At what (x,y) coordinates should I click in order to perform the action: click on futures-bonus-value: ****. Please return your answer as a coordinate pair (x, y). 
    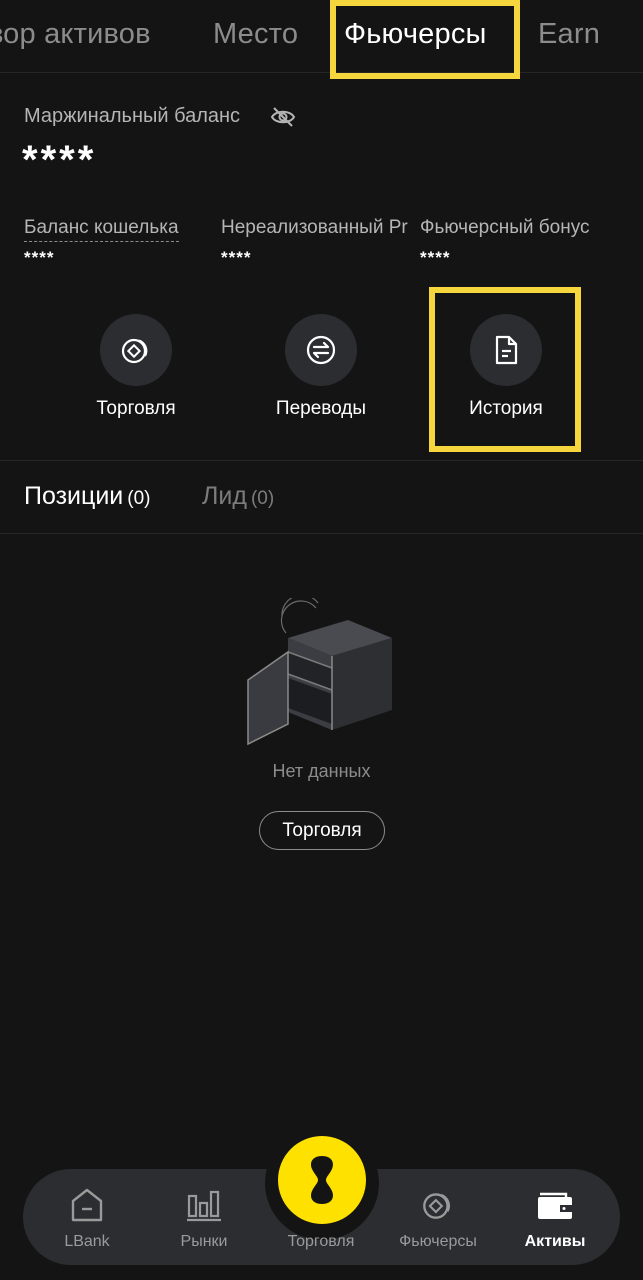
    Looking at the image, I should click on (435, 257).